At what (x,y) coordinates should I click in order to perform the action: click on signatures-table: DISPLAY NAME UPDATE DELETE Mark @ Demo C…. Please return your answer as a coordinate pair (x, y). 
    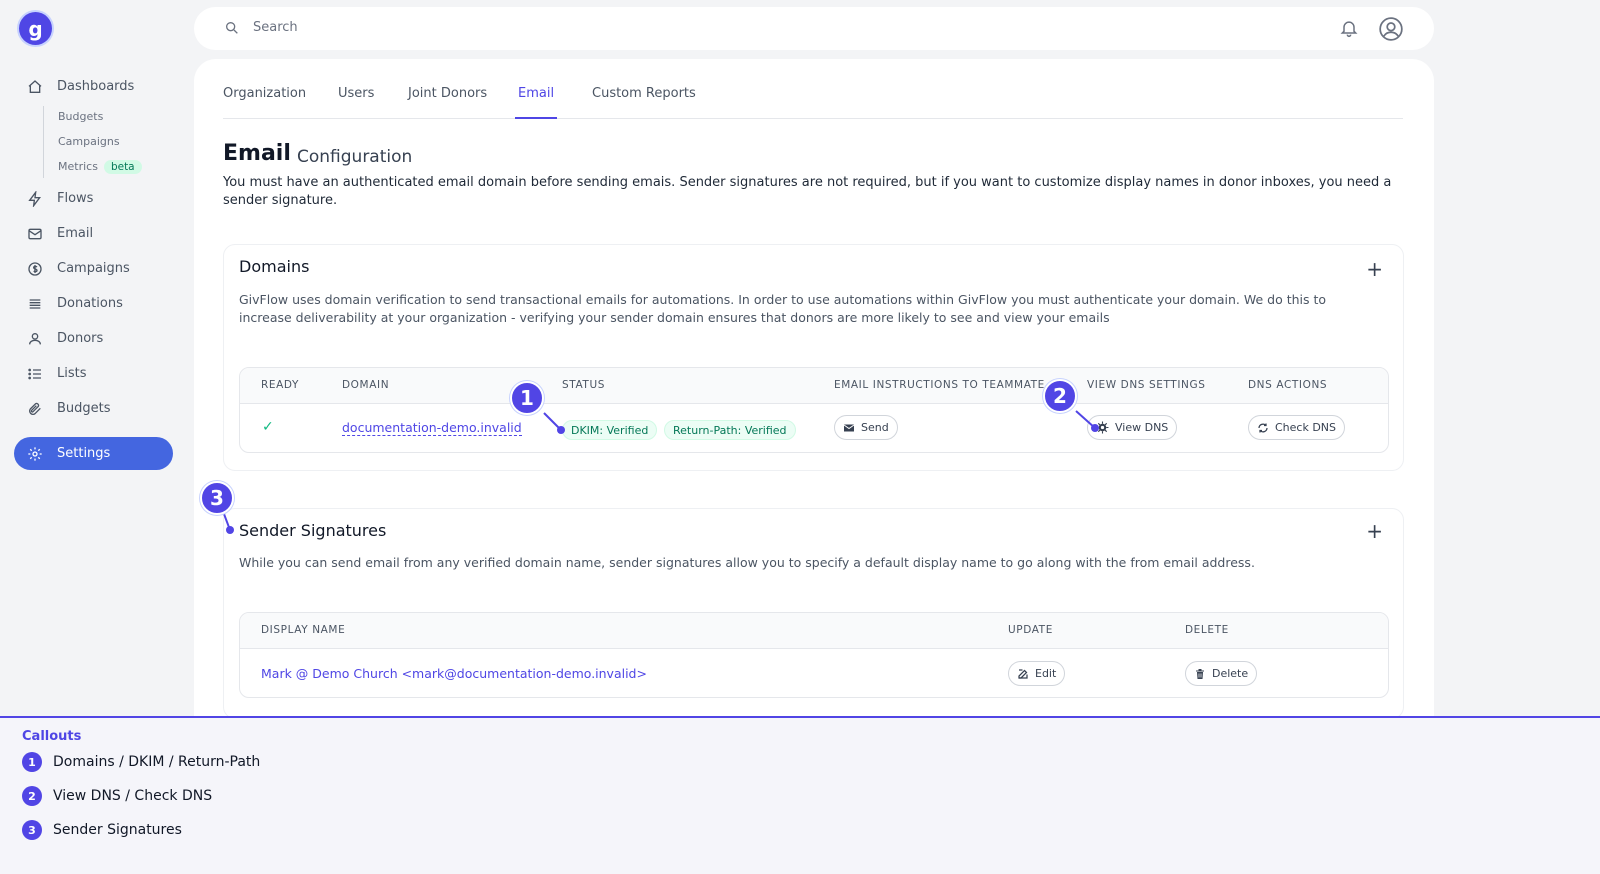
    Looking at the image, I should click on (814, 655).